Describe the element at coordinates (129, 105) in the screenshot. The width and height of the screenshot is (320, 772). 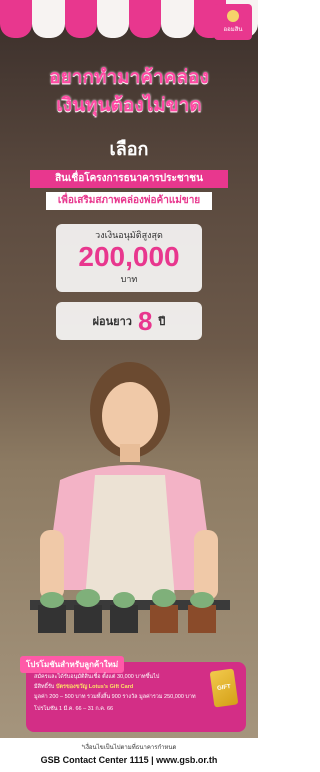
I see `headline-line2: เงินทุนต้องไม่ขาด` at that location.